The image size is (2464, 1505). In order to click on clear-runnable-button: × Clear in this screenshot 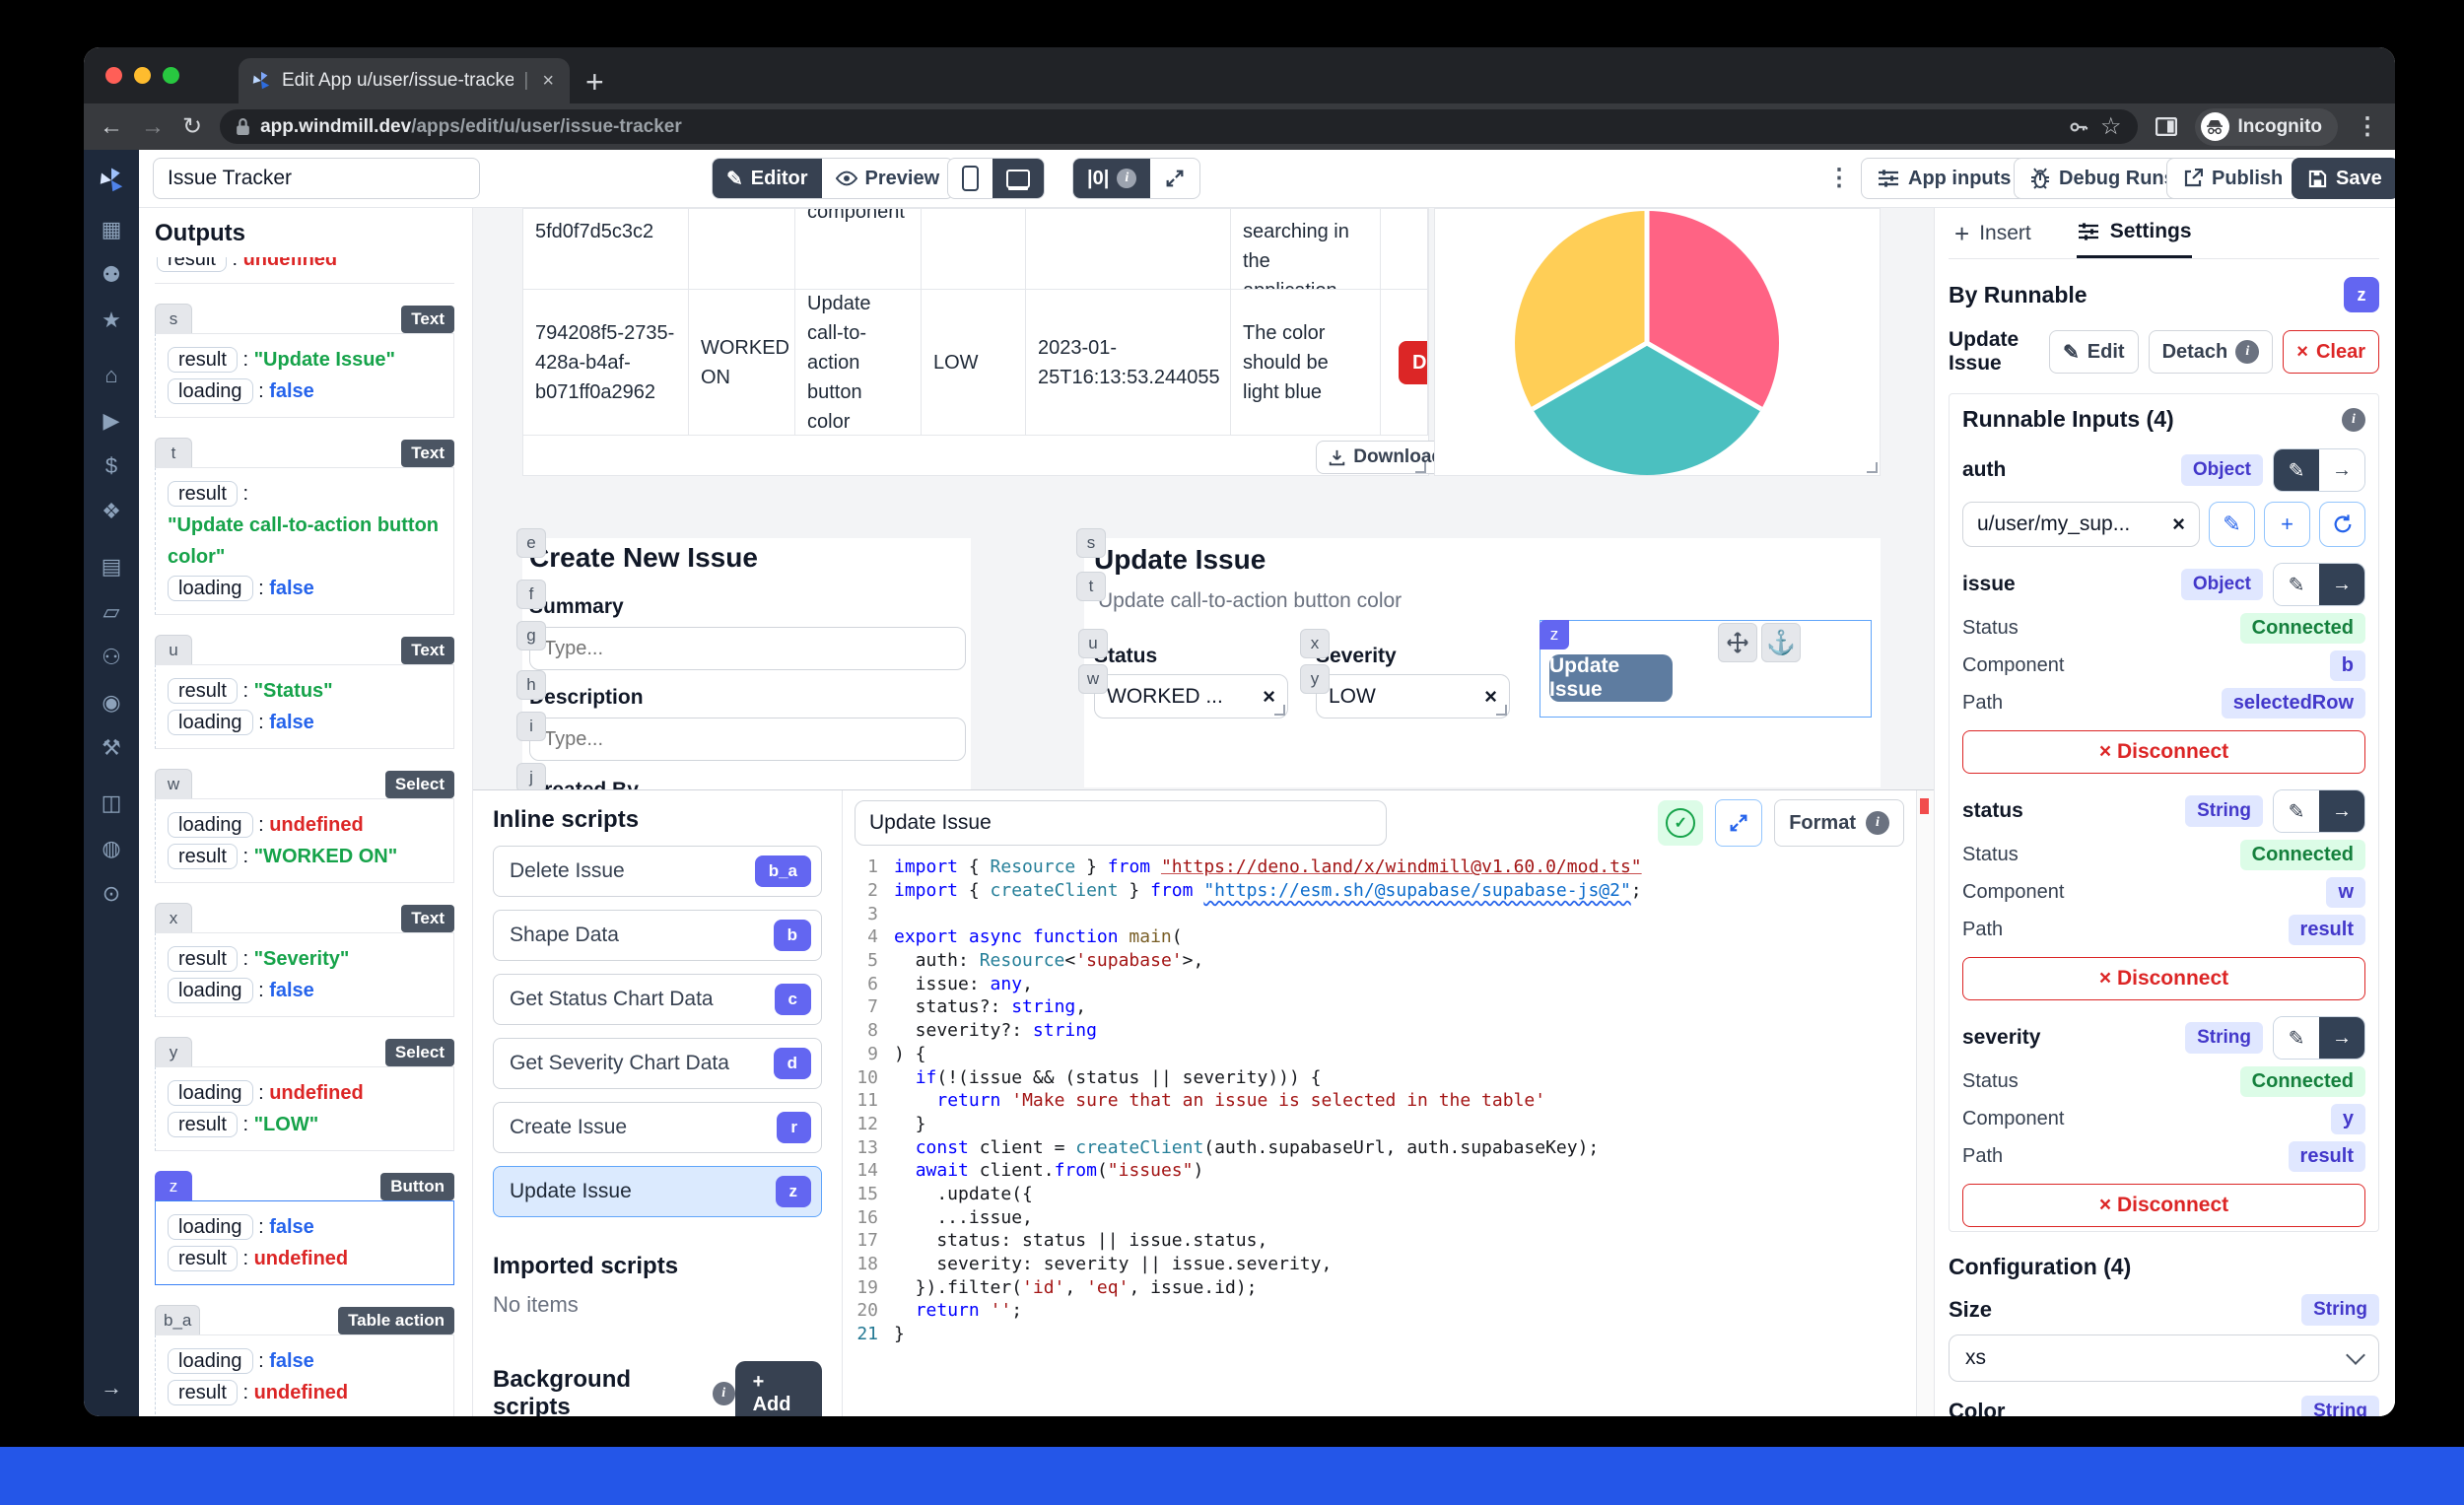, I will do `click(2331, 352)`.